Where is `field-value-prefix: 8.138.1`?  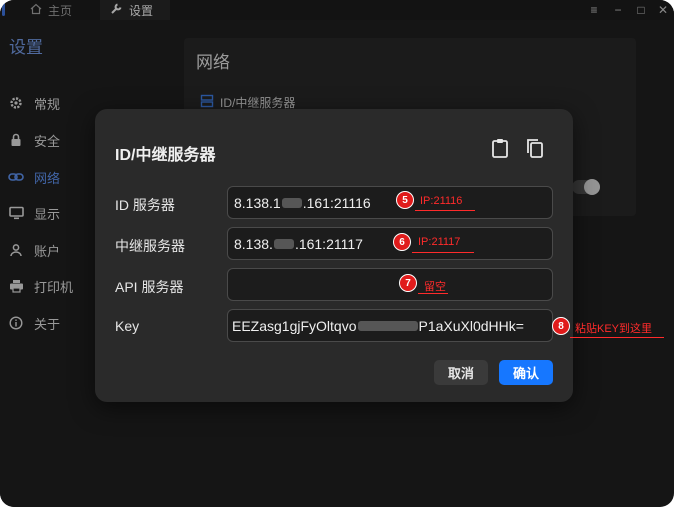
field-value-prefix: 8.138.1 is located at coordinates (257, 202).